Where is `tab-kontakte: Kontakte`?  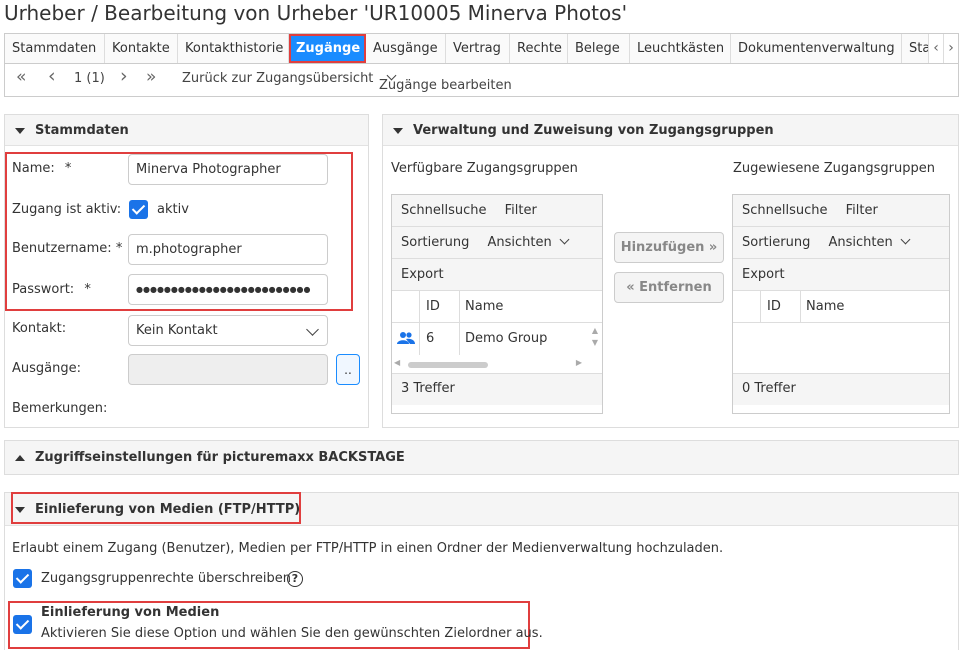
tab-kontakte: Kontakte is located at coordinates (141, 48).